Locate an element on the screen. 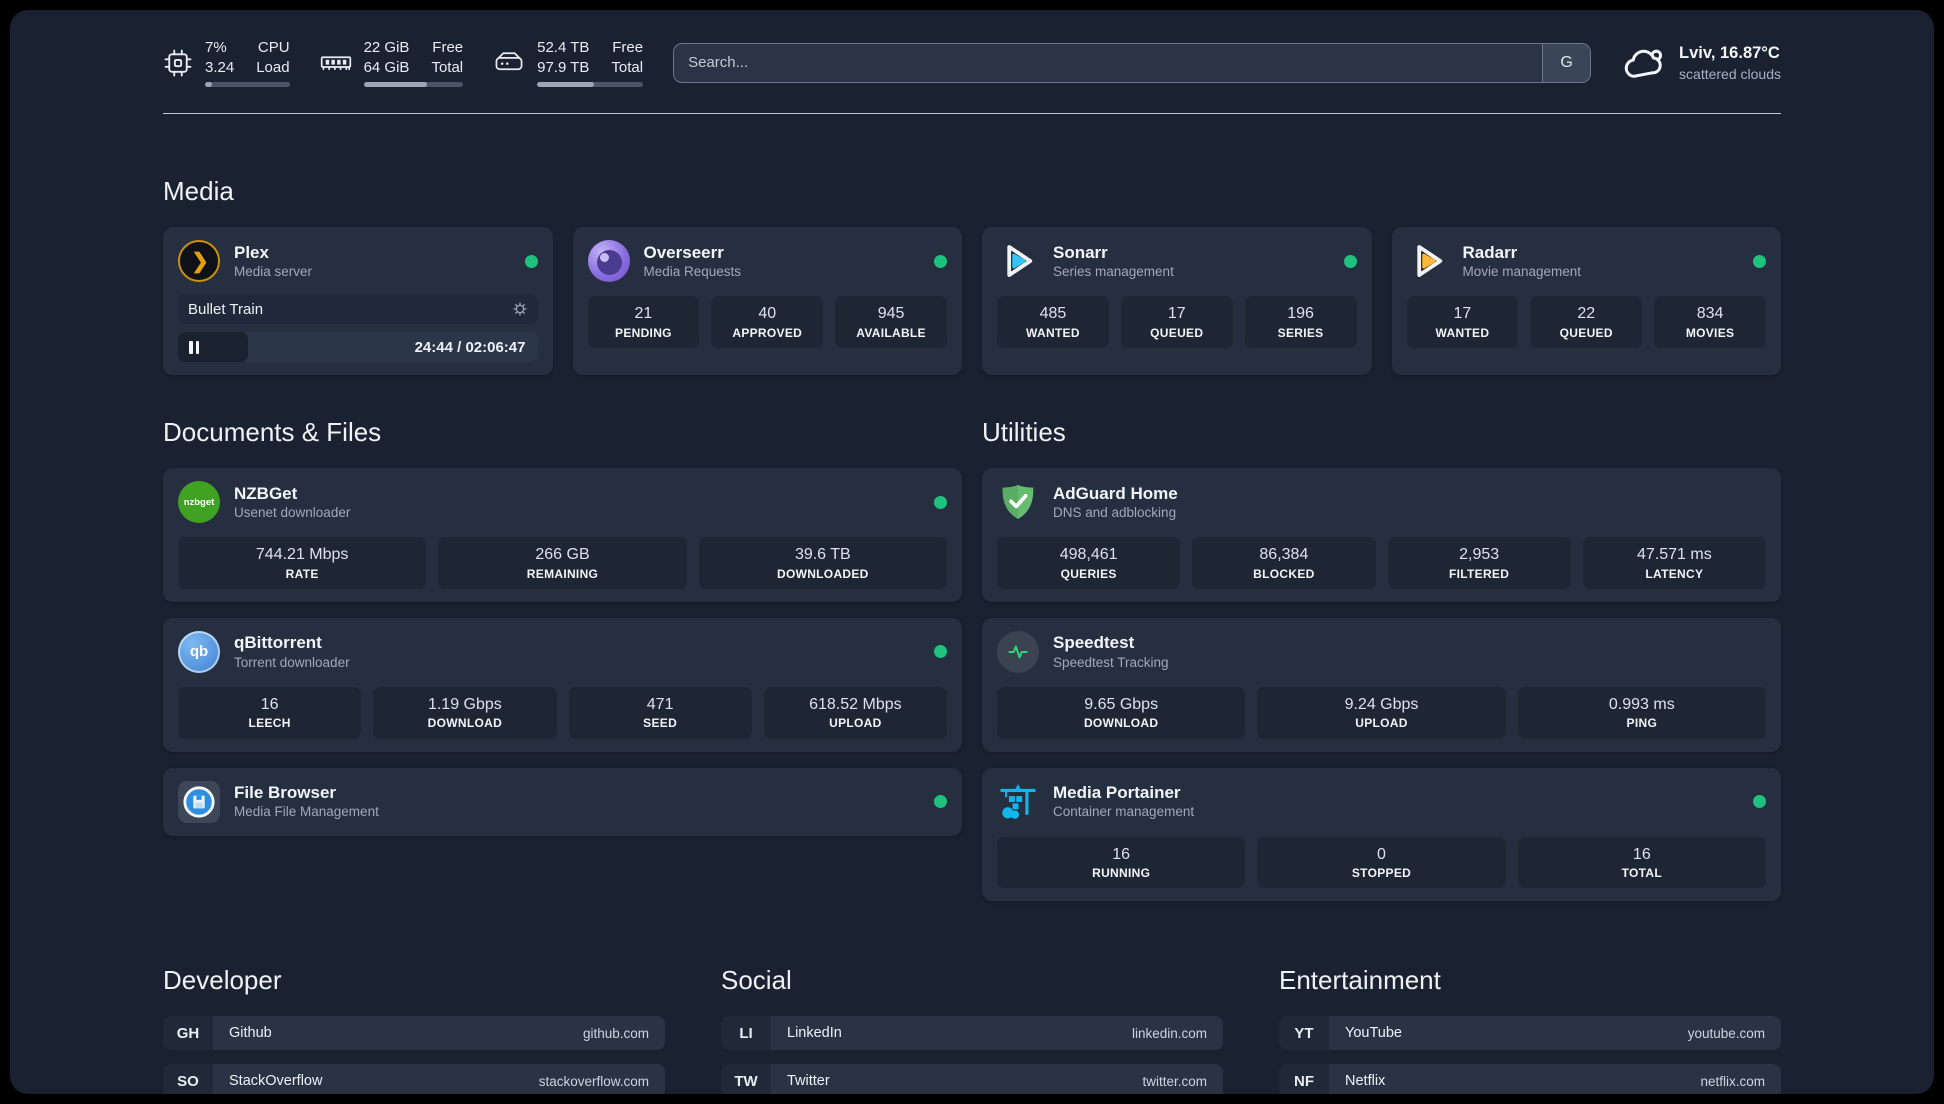 Image resolution: width=1944 pixels, height=1104 pixels. stat-value: 471 is located at coordinates (660, 704).